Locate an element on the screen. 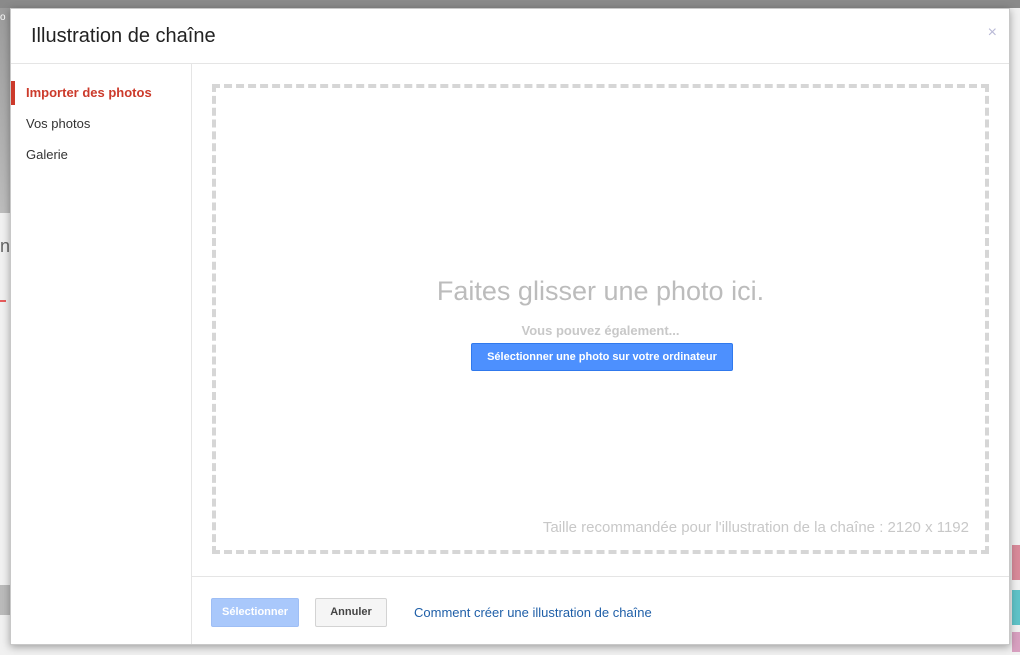 The height and width of the screenshot is (655, 1020). dialog-title: Illustration de chaîne is located at coordinates (123, 36).